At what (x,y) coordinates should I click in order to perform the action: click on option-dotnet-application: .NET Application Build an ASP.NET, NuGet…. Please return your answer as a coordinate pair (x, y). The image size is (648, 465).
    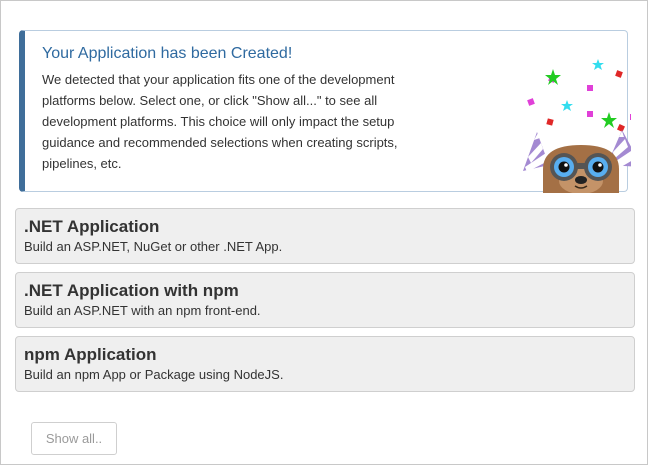
    Looking at the image, I should click on (325, 236).